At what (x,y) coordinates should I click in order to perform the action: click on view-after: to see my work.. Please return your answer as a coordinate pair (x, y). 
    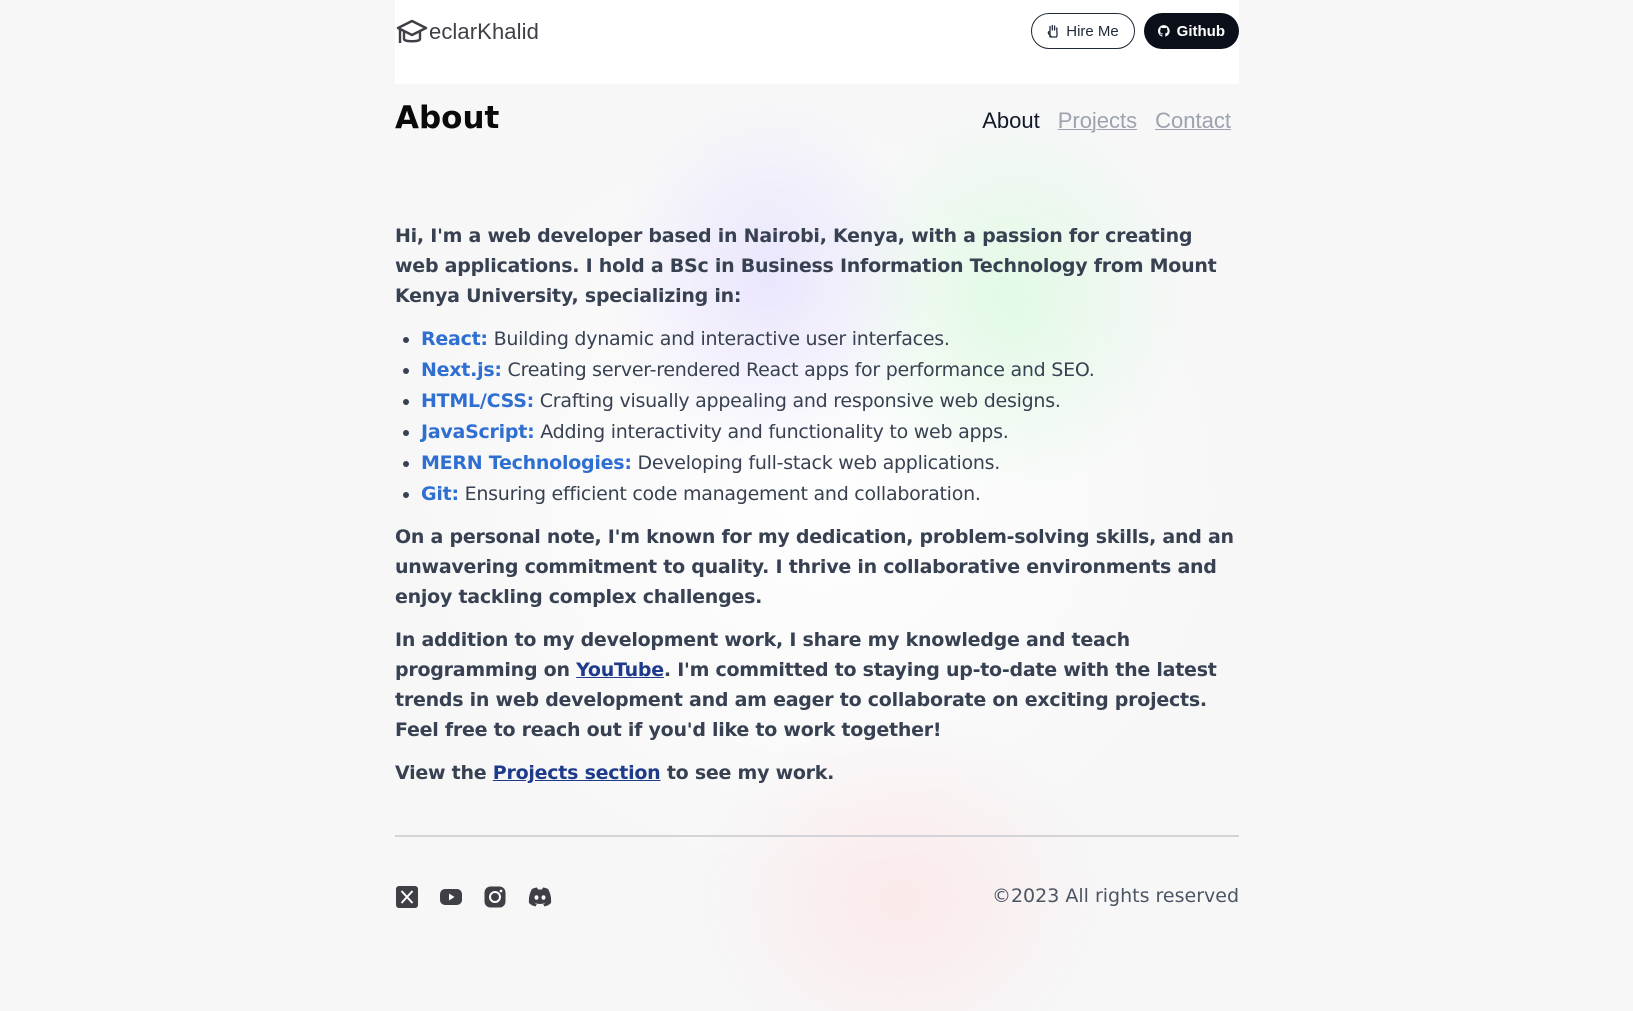
    Looking at the image, I should click on (747, 773).